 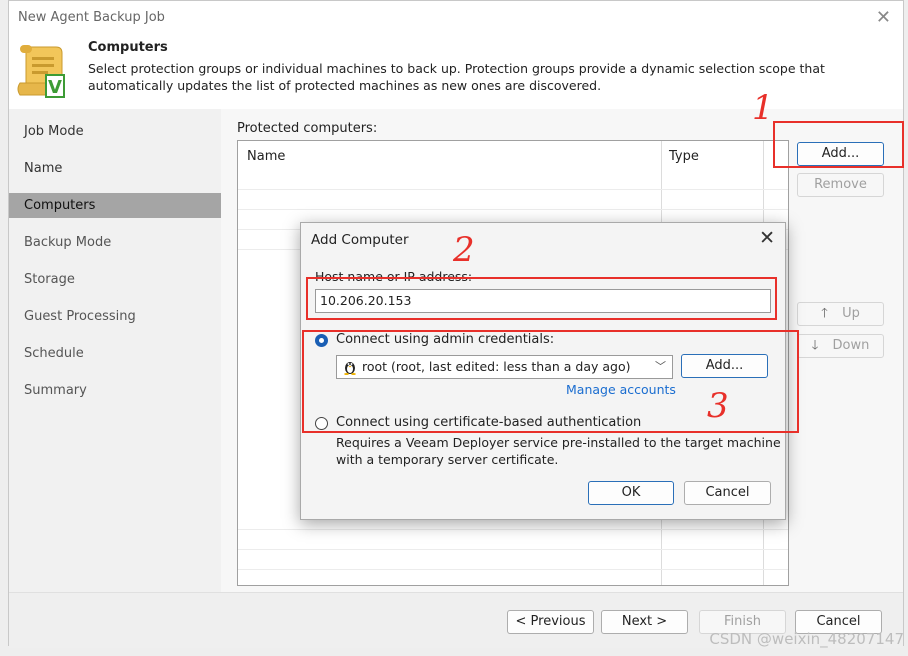 What do you see at coordinates (550, 622) in the screenshot?
I see `previous-button: < Previous` at bounding box center [550, 622].